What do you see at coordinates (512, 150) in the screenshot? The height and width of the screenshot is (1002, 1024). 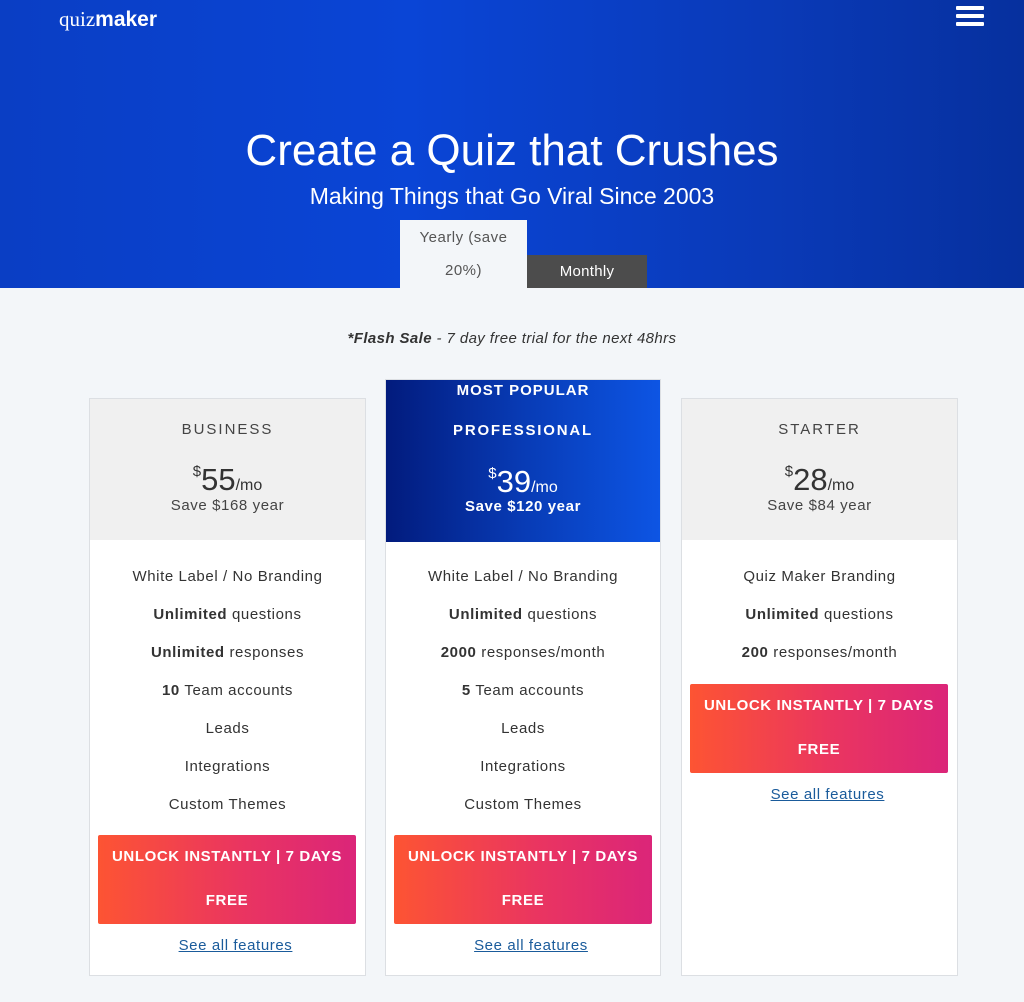 I see `page-title: Create a Quiz that Crushes` at bounding box center [512, 150].